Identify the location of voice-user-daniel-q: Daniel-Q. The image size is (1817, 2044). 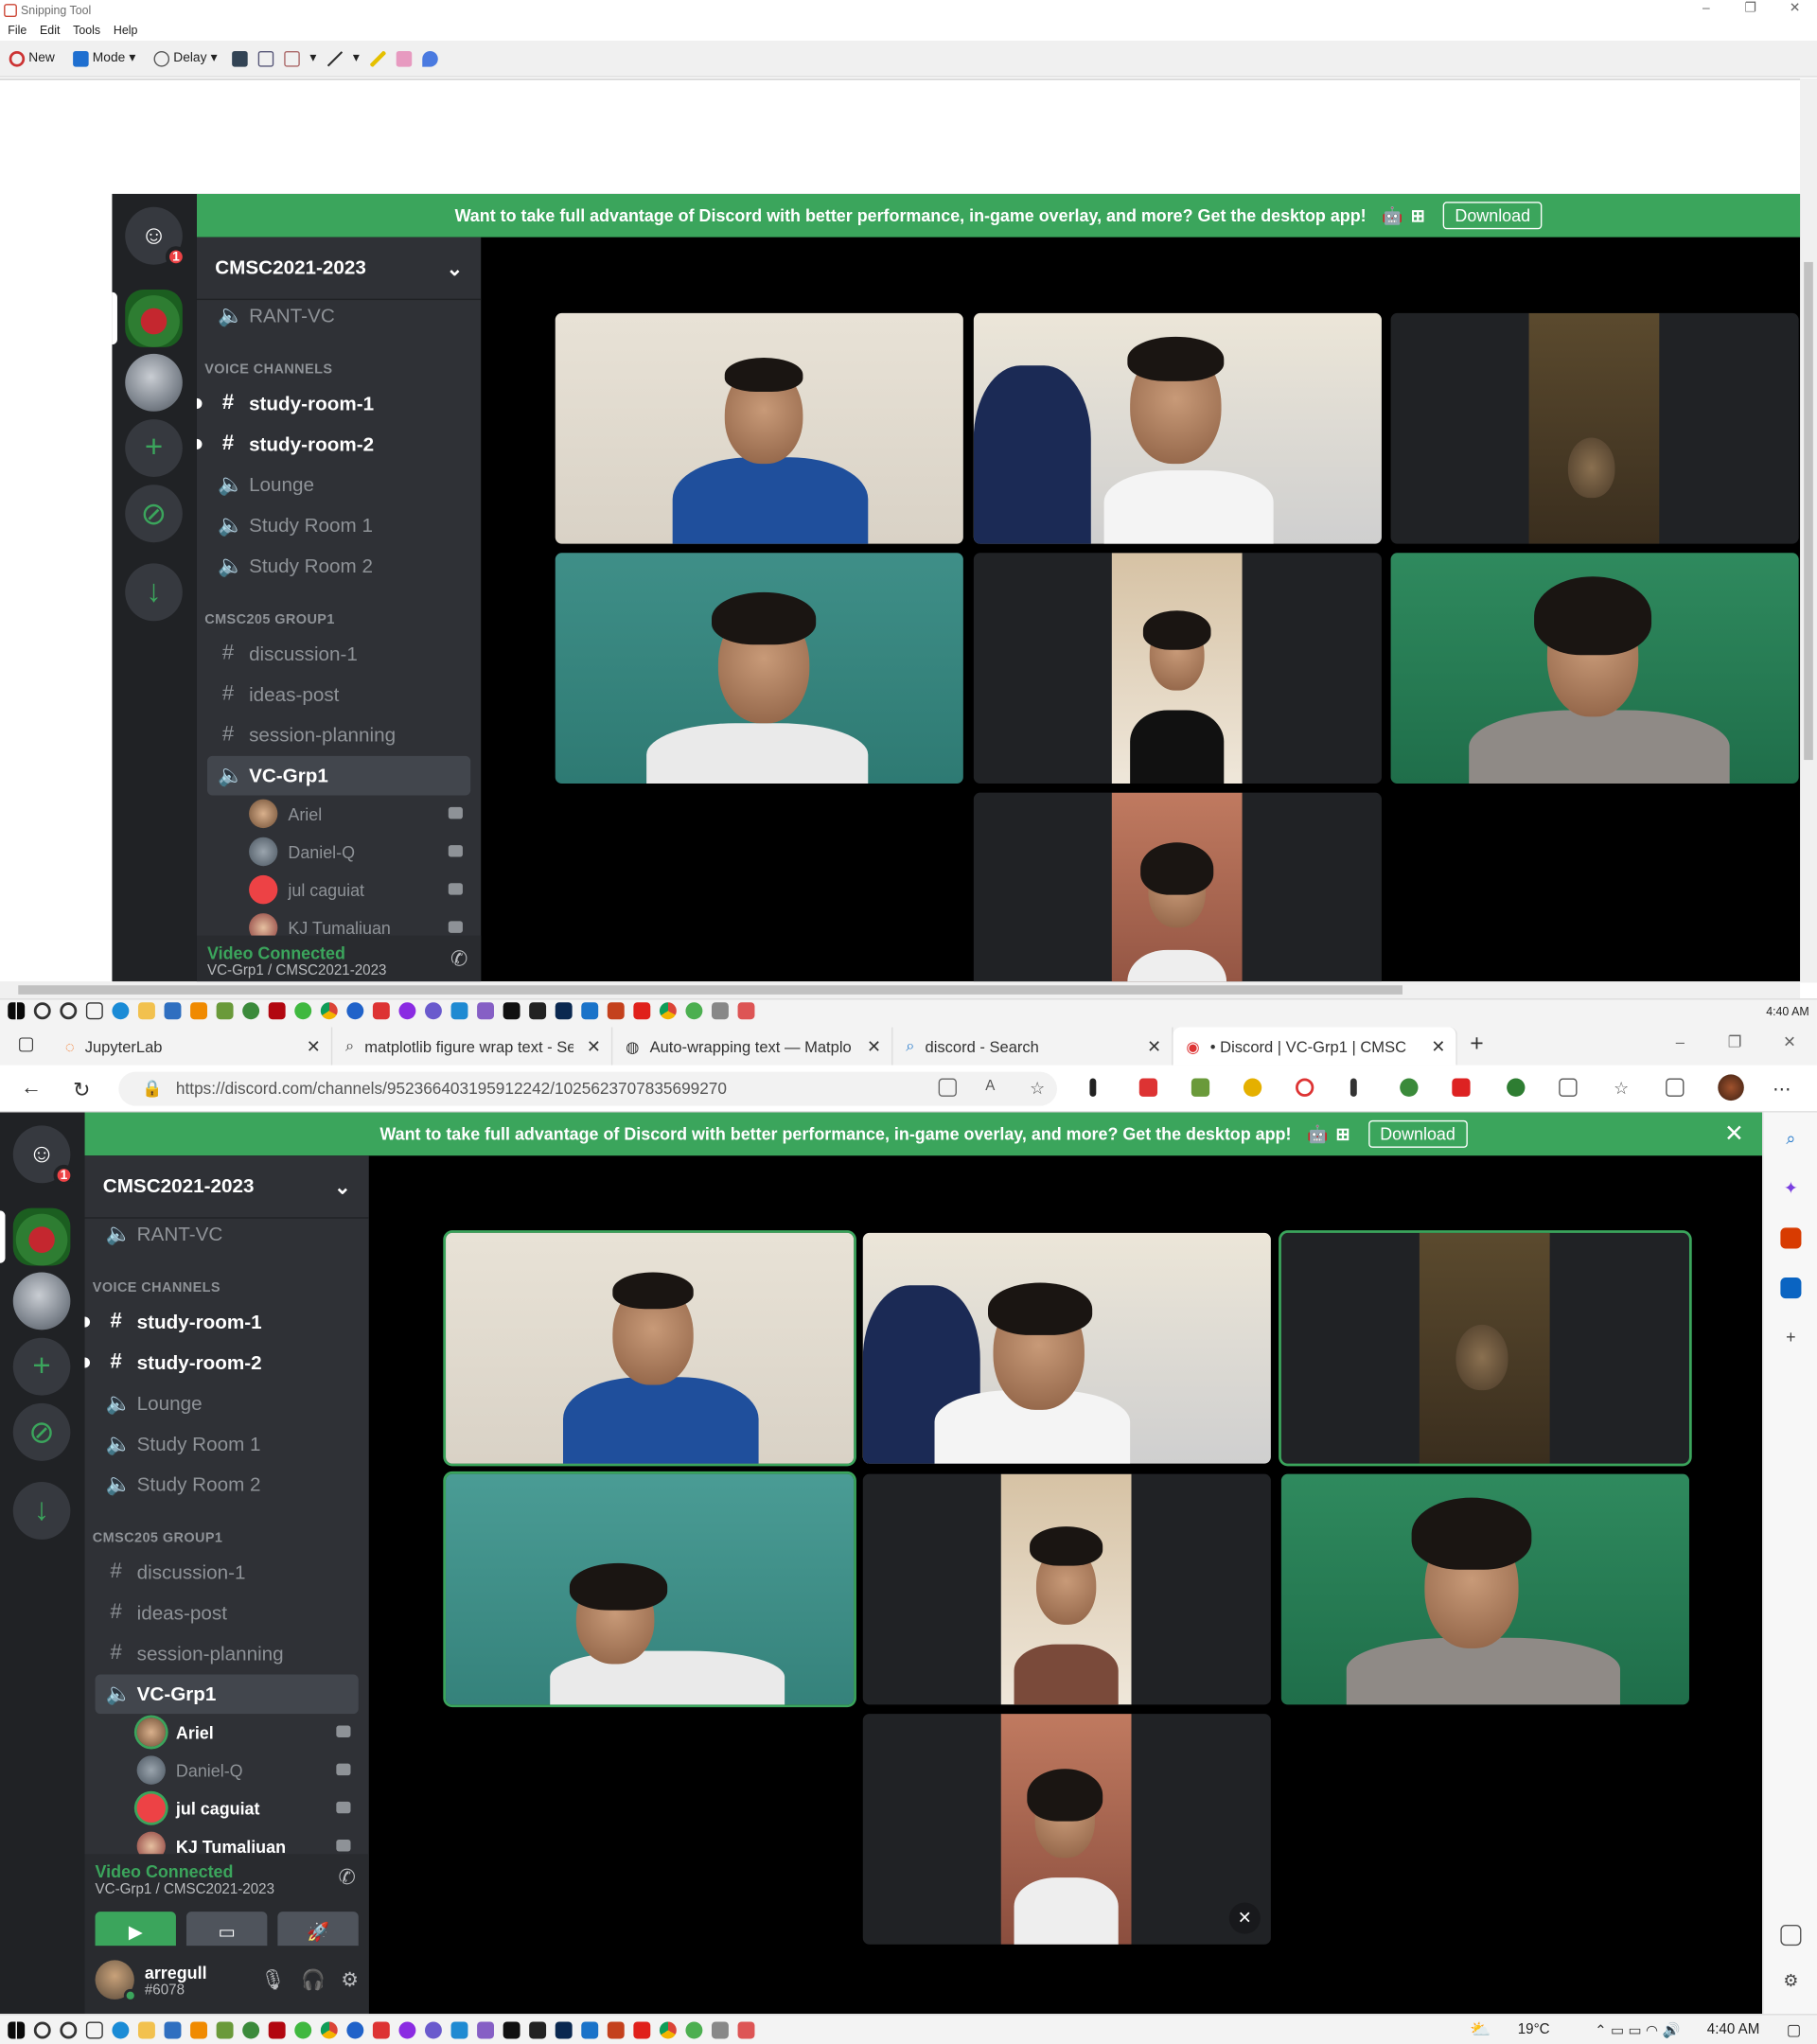
(247, 1770).